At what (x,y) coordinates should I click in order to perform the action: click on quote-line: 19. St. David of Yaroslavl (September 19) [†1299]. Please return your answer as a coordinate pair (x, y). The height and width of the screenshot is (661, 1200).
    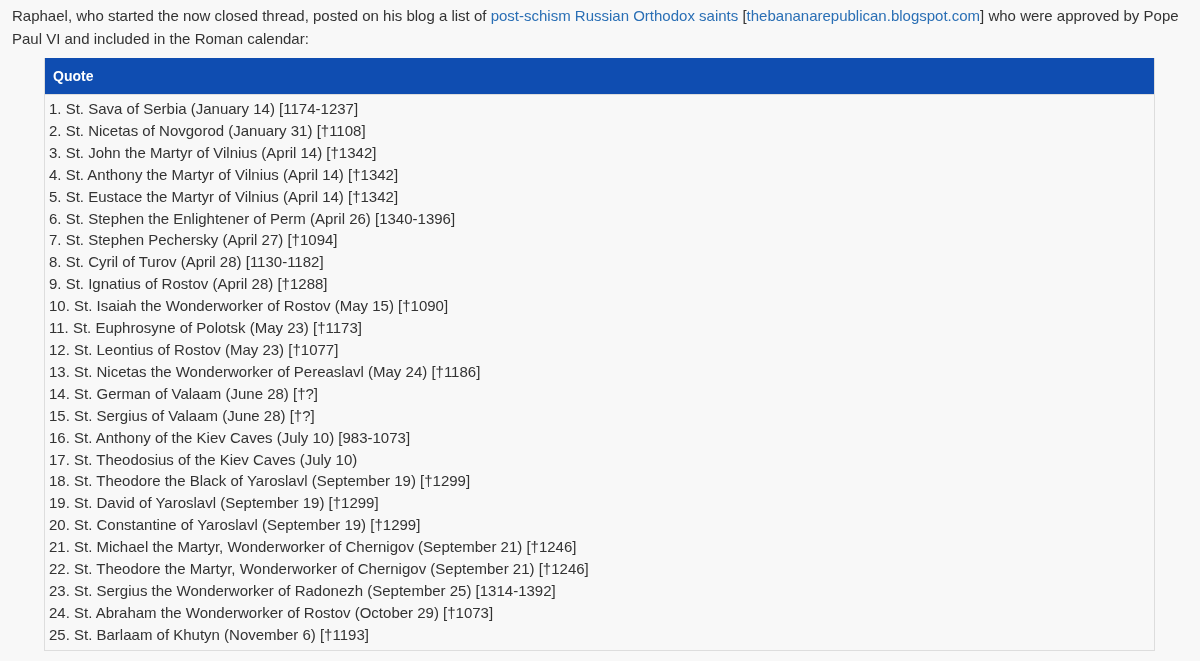
    Looking at the image, I should click on (214, 503).